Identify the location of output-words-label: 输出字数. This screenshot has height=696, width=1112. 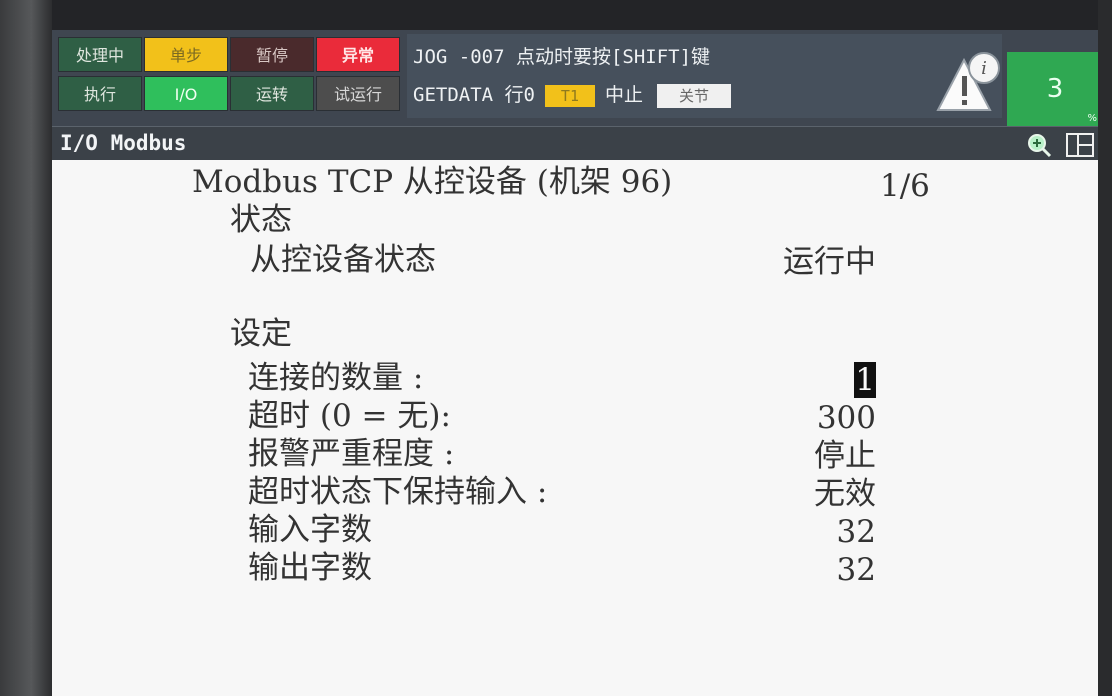
(310, 568).